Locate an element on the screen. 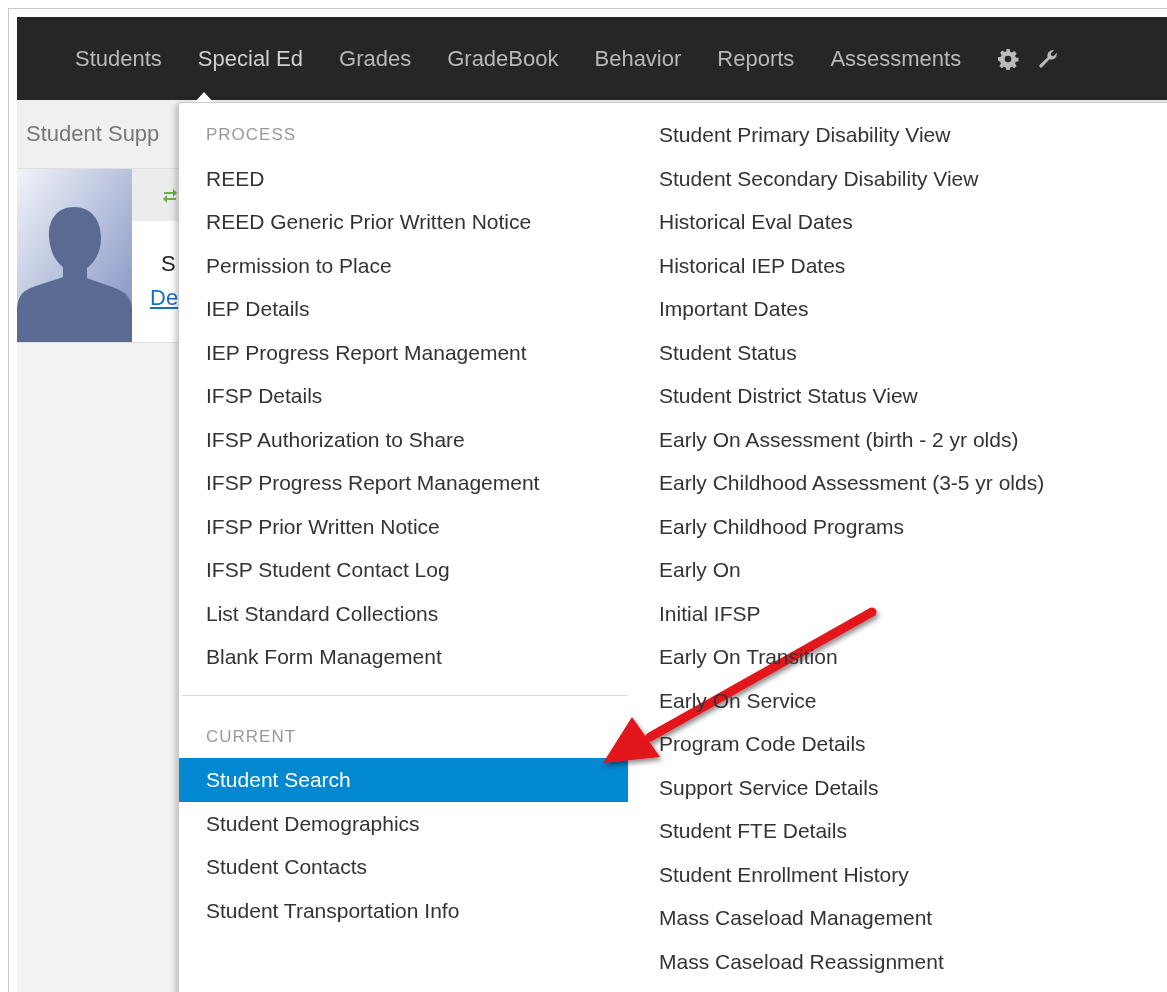 The width and height of the screenshot is (1167, 992). menu-item: Early Childhood Assessment (3-5 yr olds) is located at coordinates (852, 483).